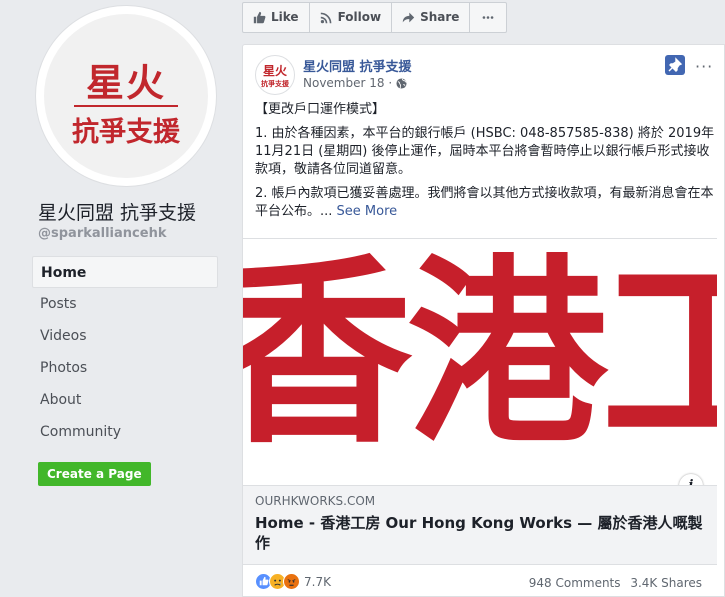 This screenshot has width=725, height=597. Describe the element at coordinates (125, 368) in the screenshot. I see `nav-item-photos: Photos` at that location.